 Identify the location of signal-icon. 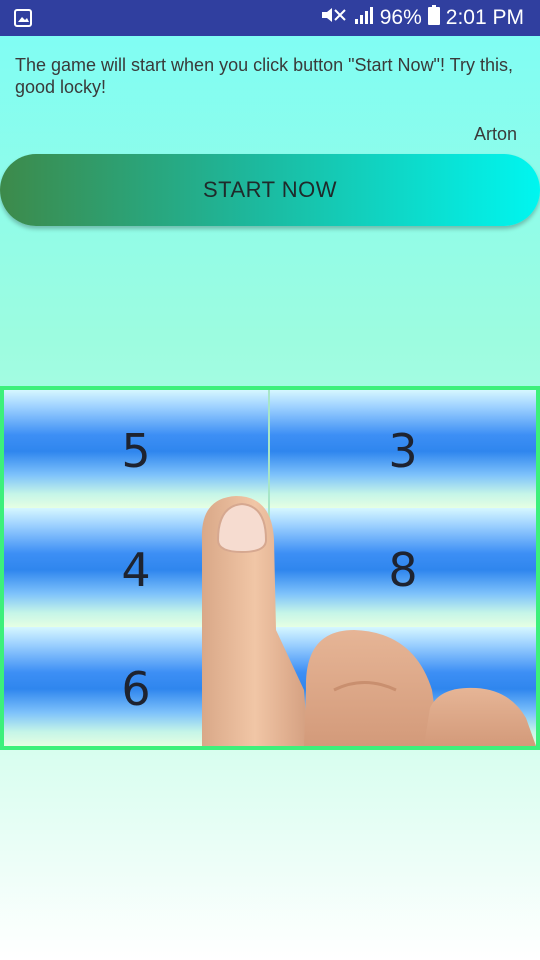
(364, 18).